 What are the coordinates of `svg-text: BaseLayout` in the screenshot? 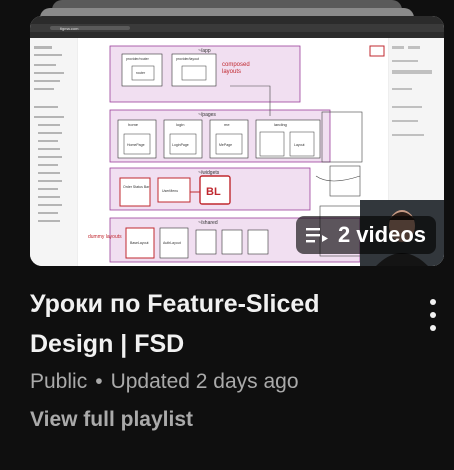 It's located at (139, 243).